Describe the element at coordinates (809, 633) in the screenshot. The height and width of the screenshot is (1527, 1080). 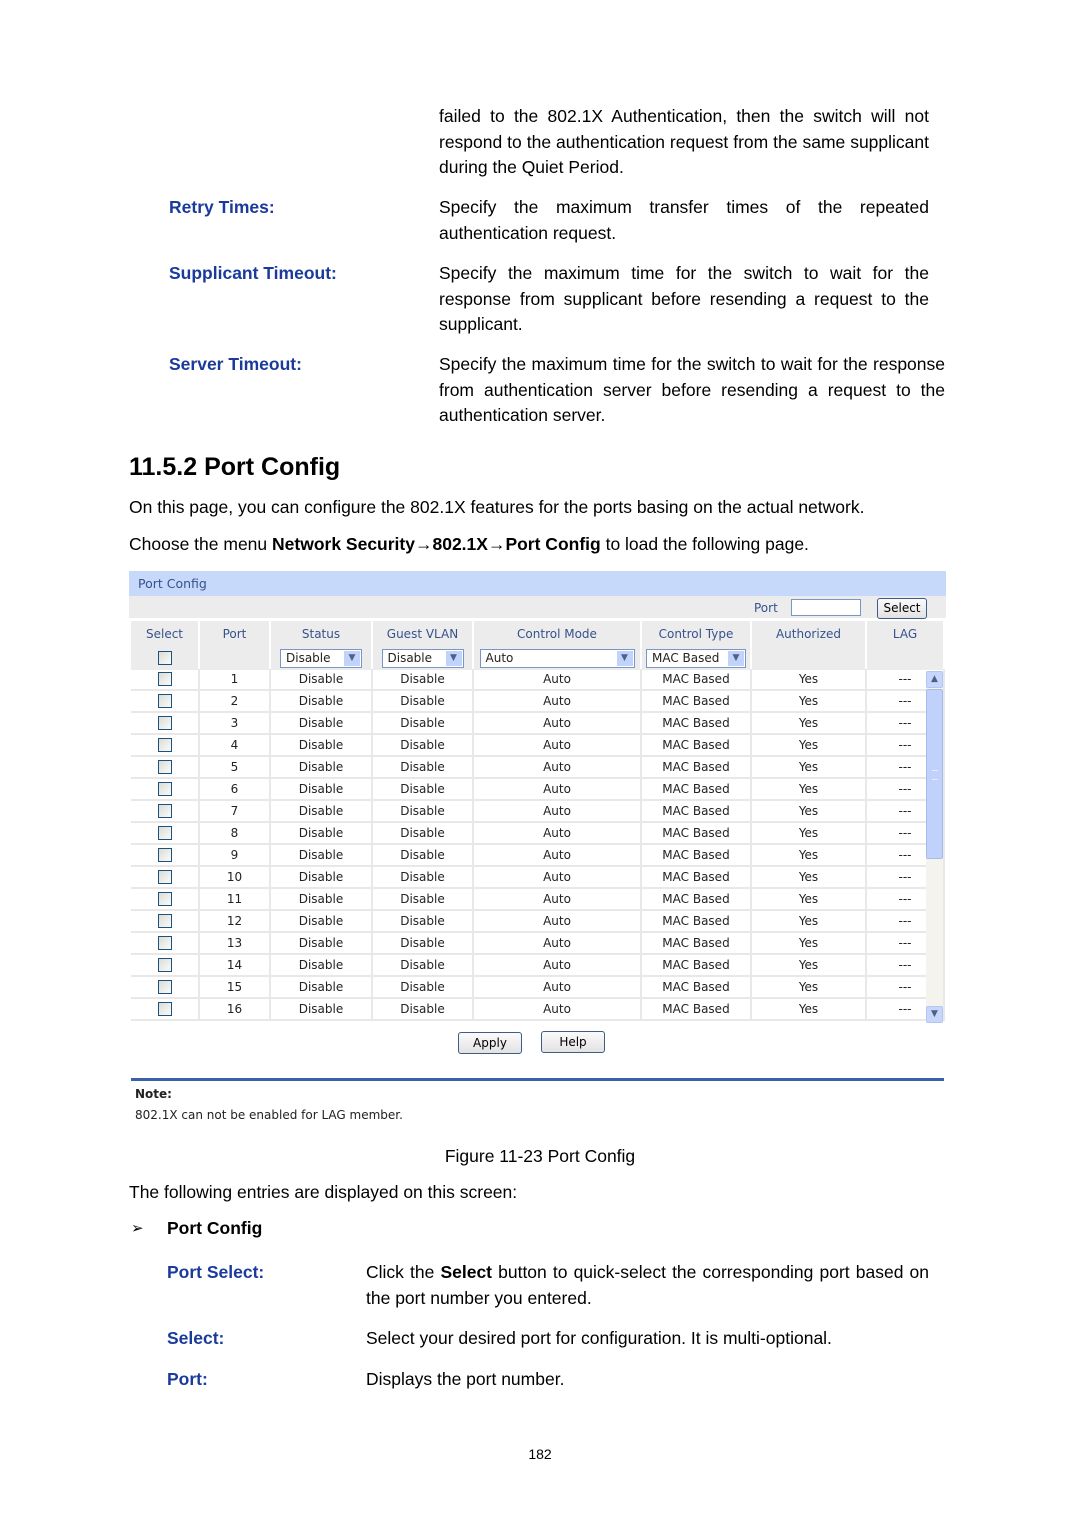
I see `col-header-authorized: Authorized` at that location.